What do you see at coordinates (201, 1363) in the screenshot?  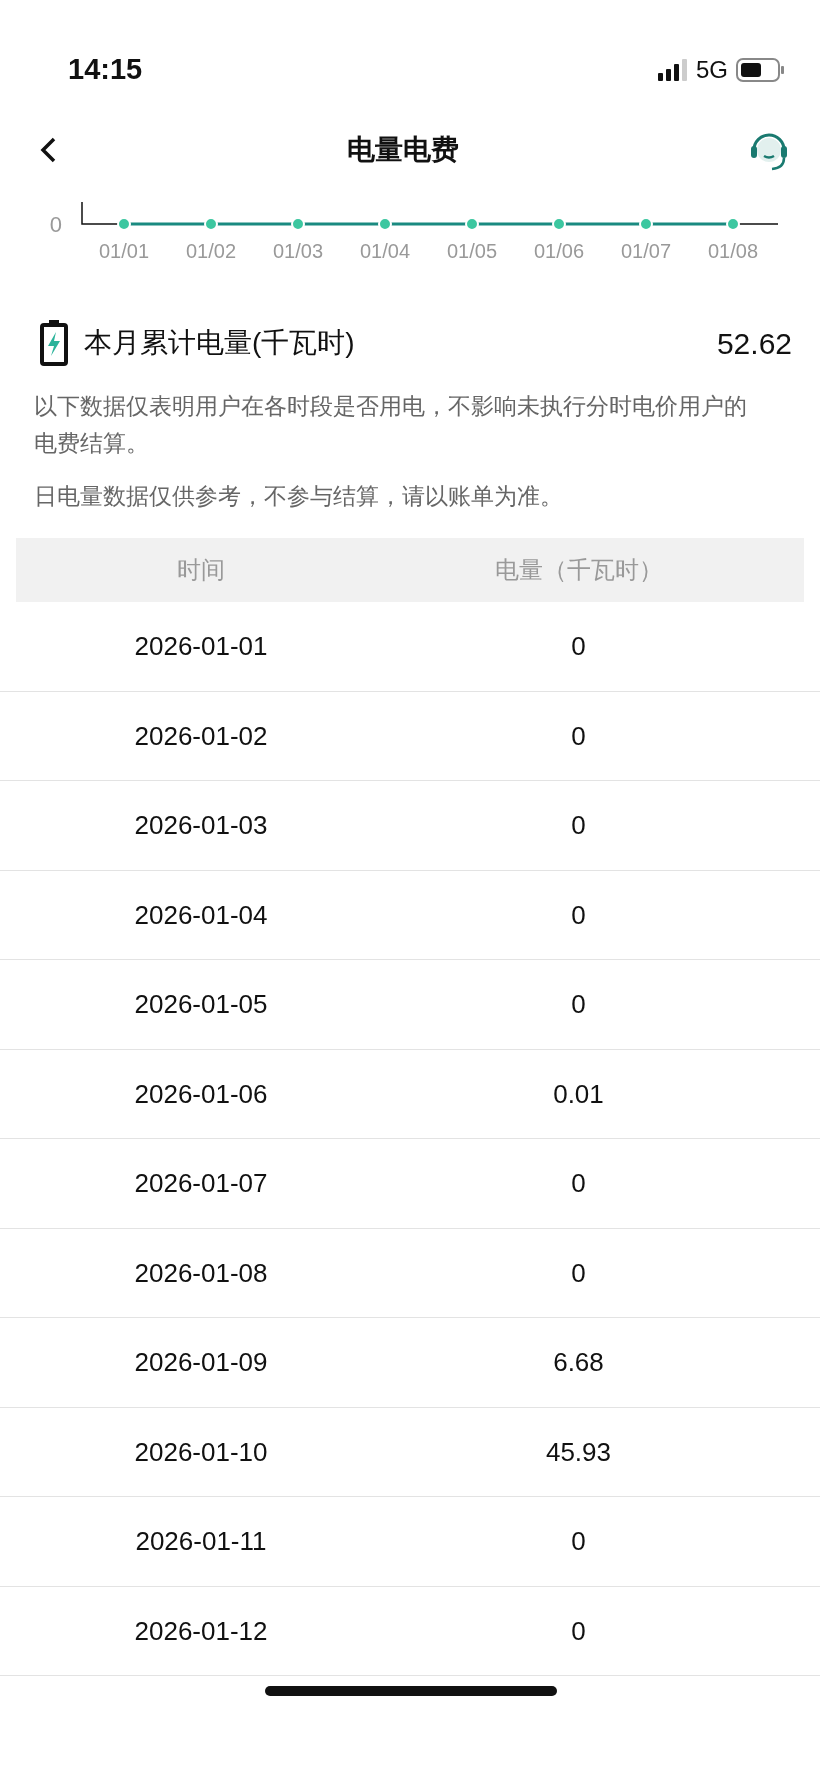 I see `table-cell-text: 2026-01-09` at bounding box center [201, 1363].